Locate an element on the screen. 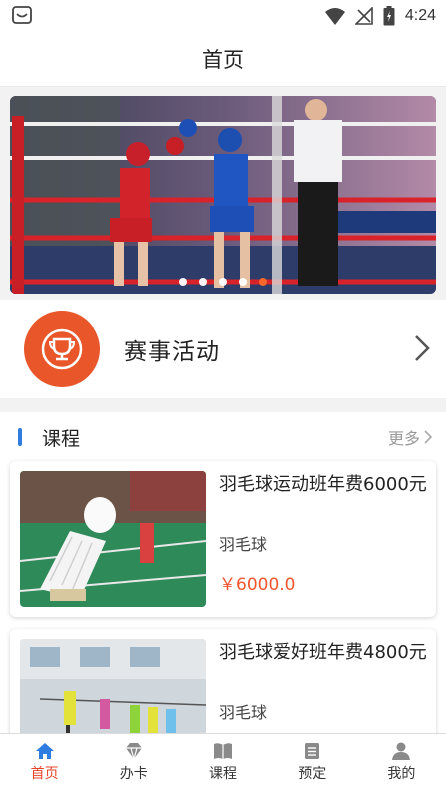 This screenshot has width=446, height=798. battery-icon is located at coordinates (389, 16).